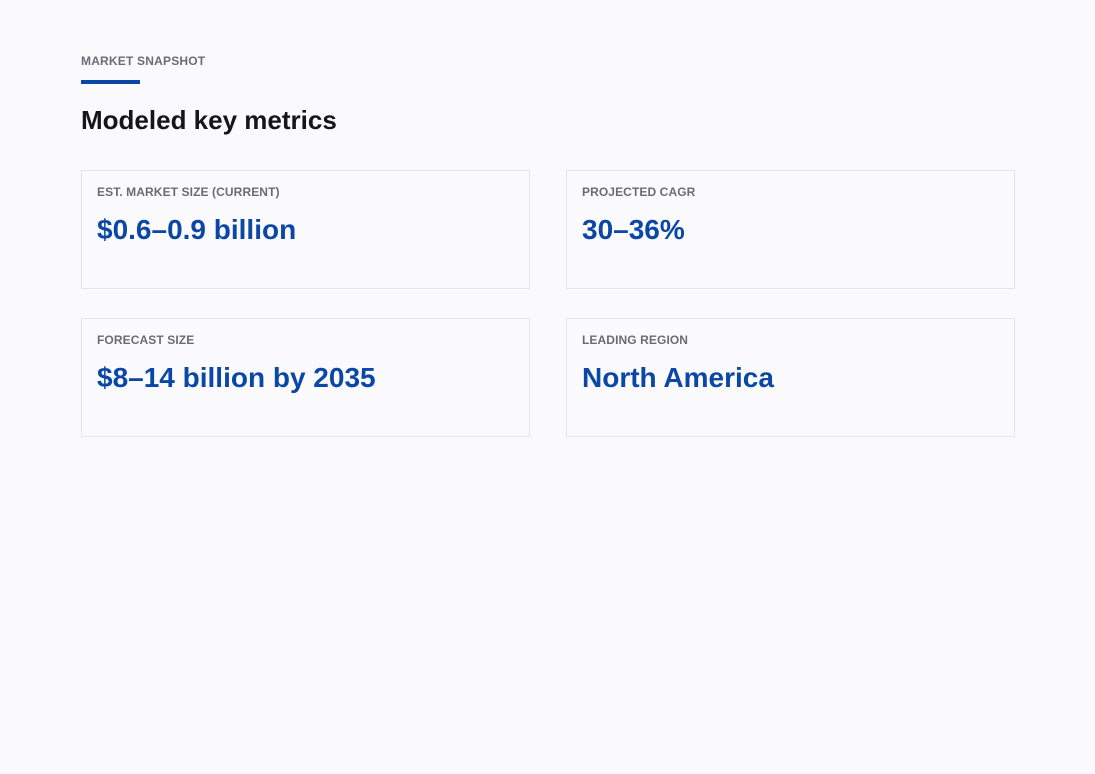 The image size is (1095, 774). I want to click on page-title: Modeled key metrics, so click(209, 120).